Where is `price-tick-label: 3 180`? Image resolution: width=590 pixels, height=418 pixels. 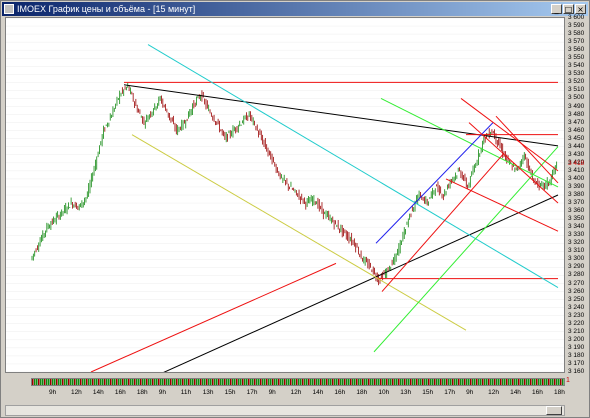 price-tick-label: 3 180 is located at coordinates (576, 355).